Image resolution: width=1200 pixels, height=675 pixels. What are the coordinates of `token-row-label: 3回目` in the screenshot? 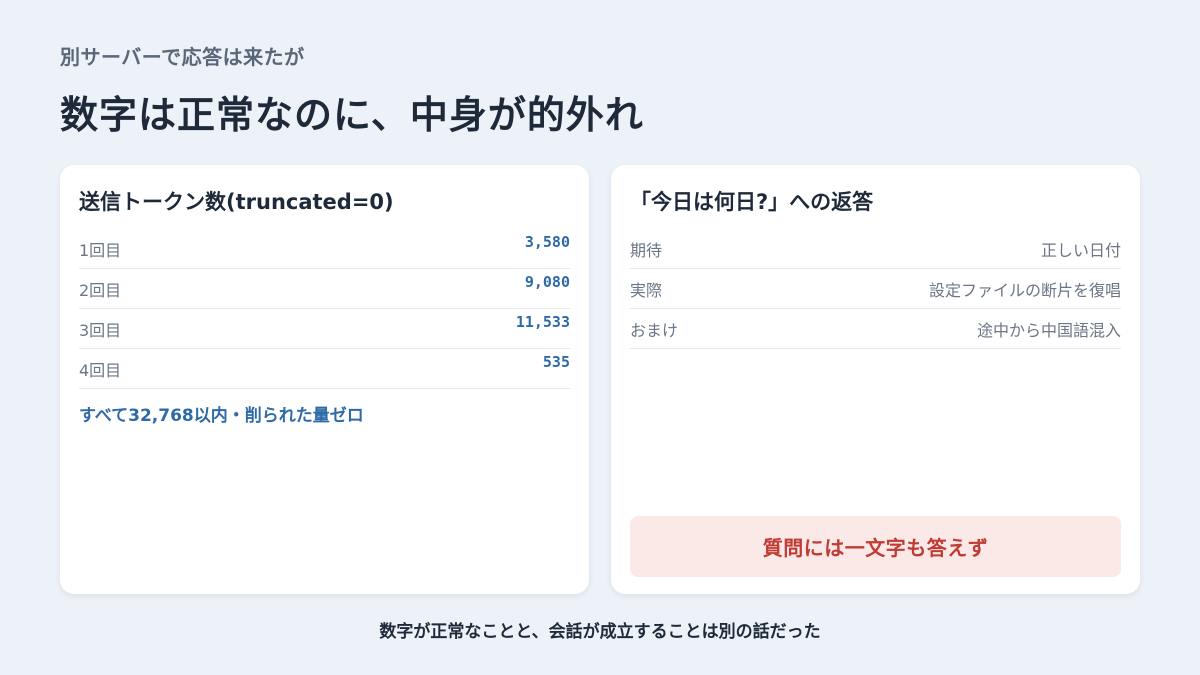 It's located at (100, 330).